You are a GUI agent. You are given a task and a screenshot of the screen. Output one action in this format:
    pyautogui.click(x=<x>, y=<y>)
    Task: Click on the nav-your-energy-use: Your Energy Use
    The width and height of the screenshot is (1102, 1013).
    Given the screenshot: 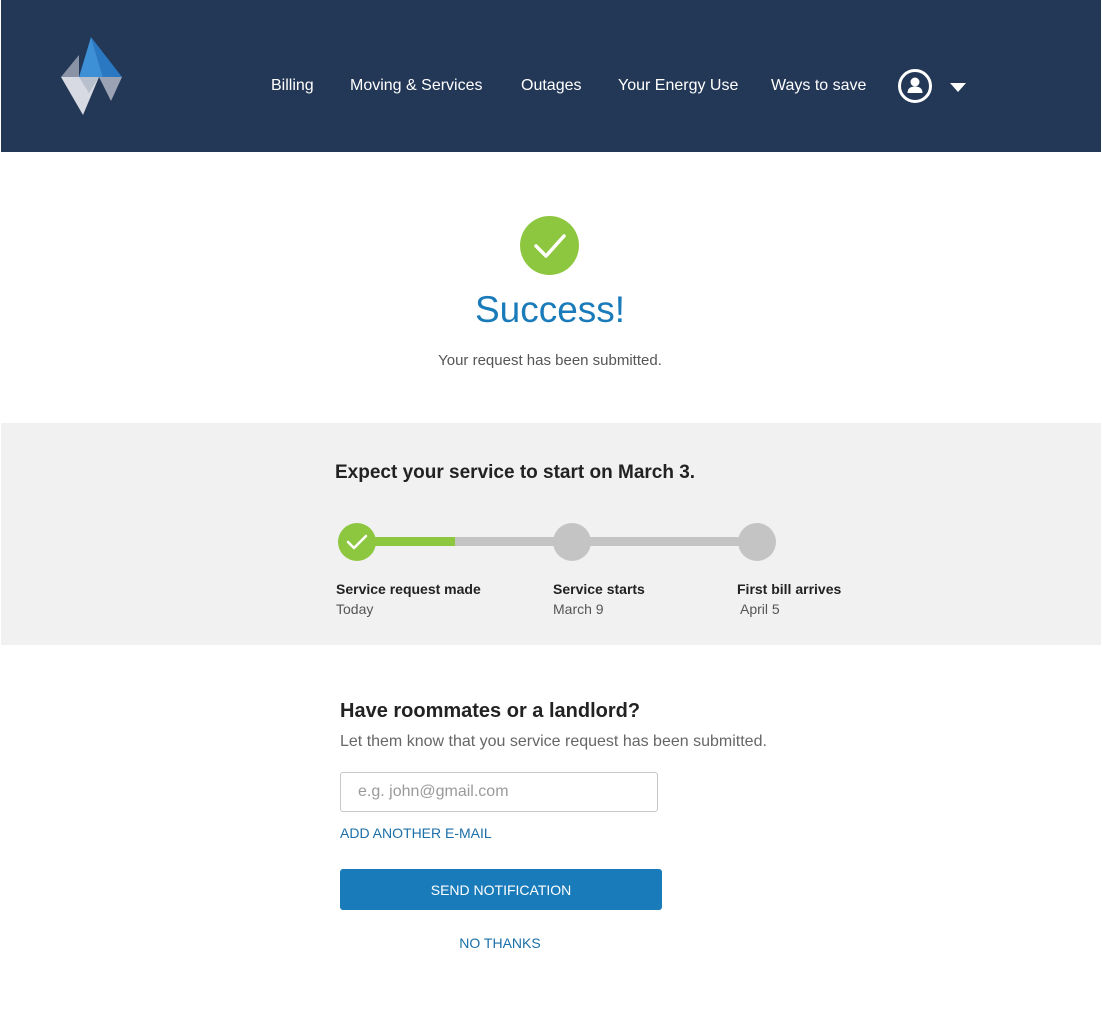 What is the action you would take?
    pyautogui.click(x=678, y=86)
    